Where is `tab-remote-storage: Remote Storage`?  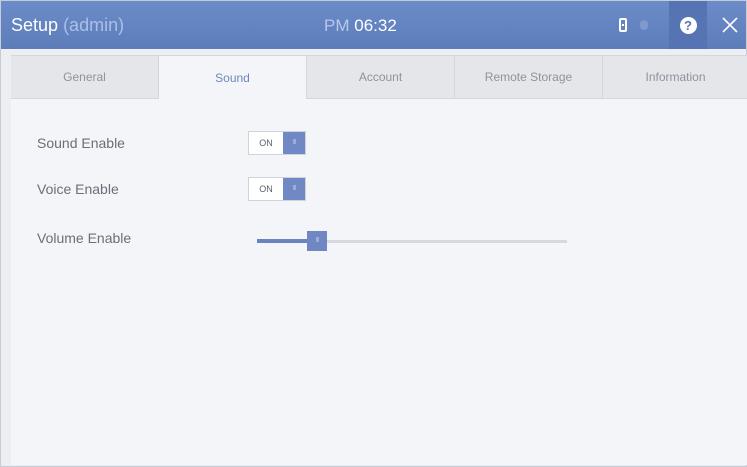 tab-remote-storage: Remote Storage is located at coordinates (529, 77).